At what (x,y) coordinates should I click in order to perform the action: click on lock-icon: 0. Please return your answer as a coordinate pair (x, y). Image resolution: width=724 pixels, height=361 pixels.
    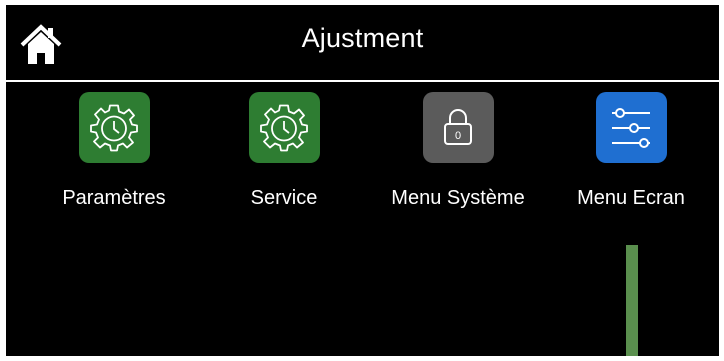
    Looking at the image, I should click on (458, 126).